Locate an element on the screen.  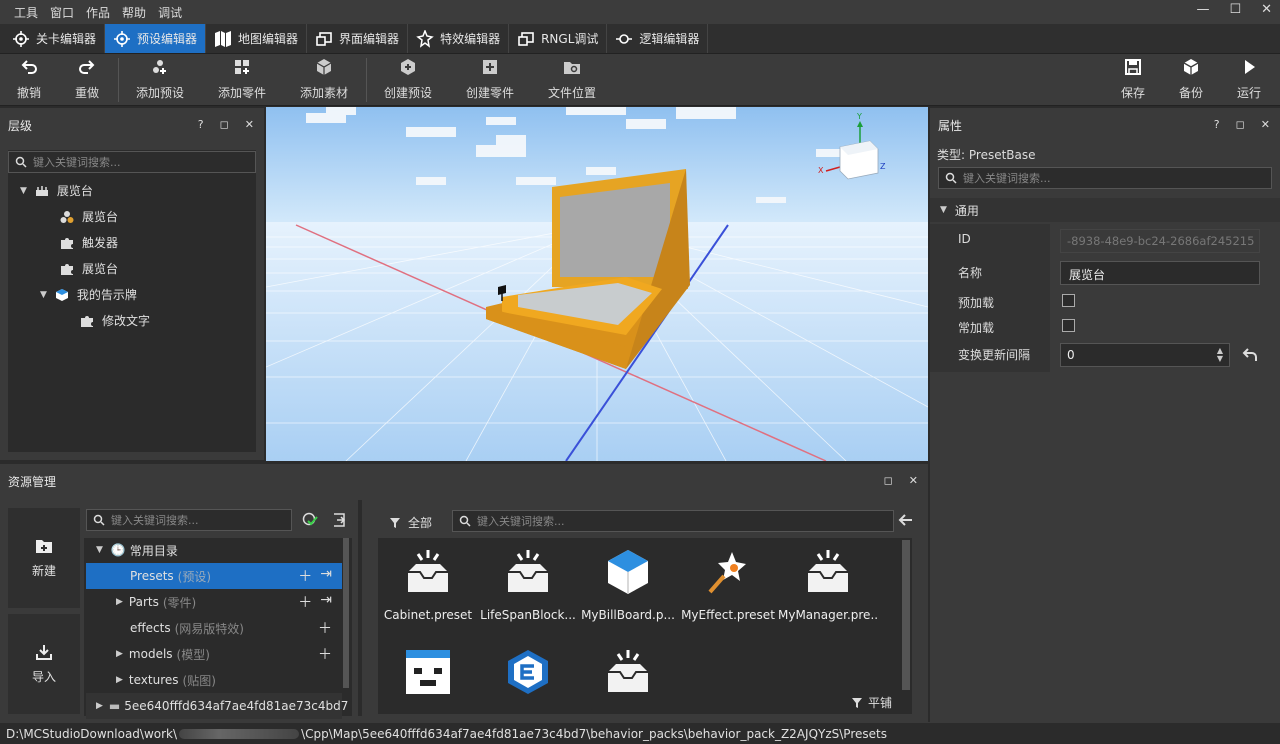
import-button: 导入 is located at coordinates (44, 664).